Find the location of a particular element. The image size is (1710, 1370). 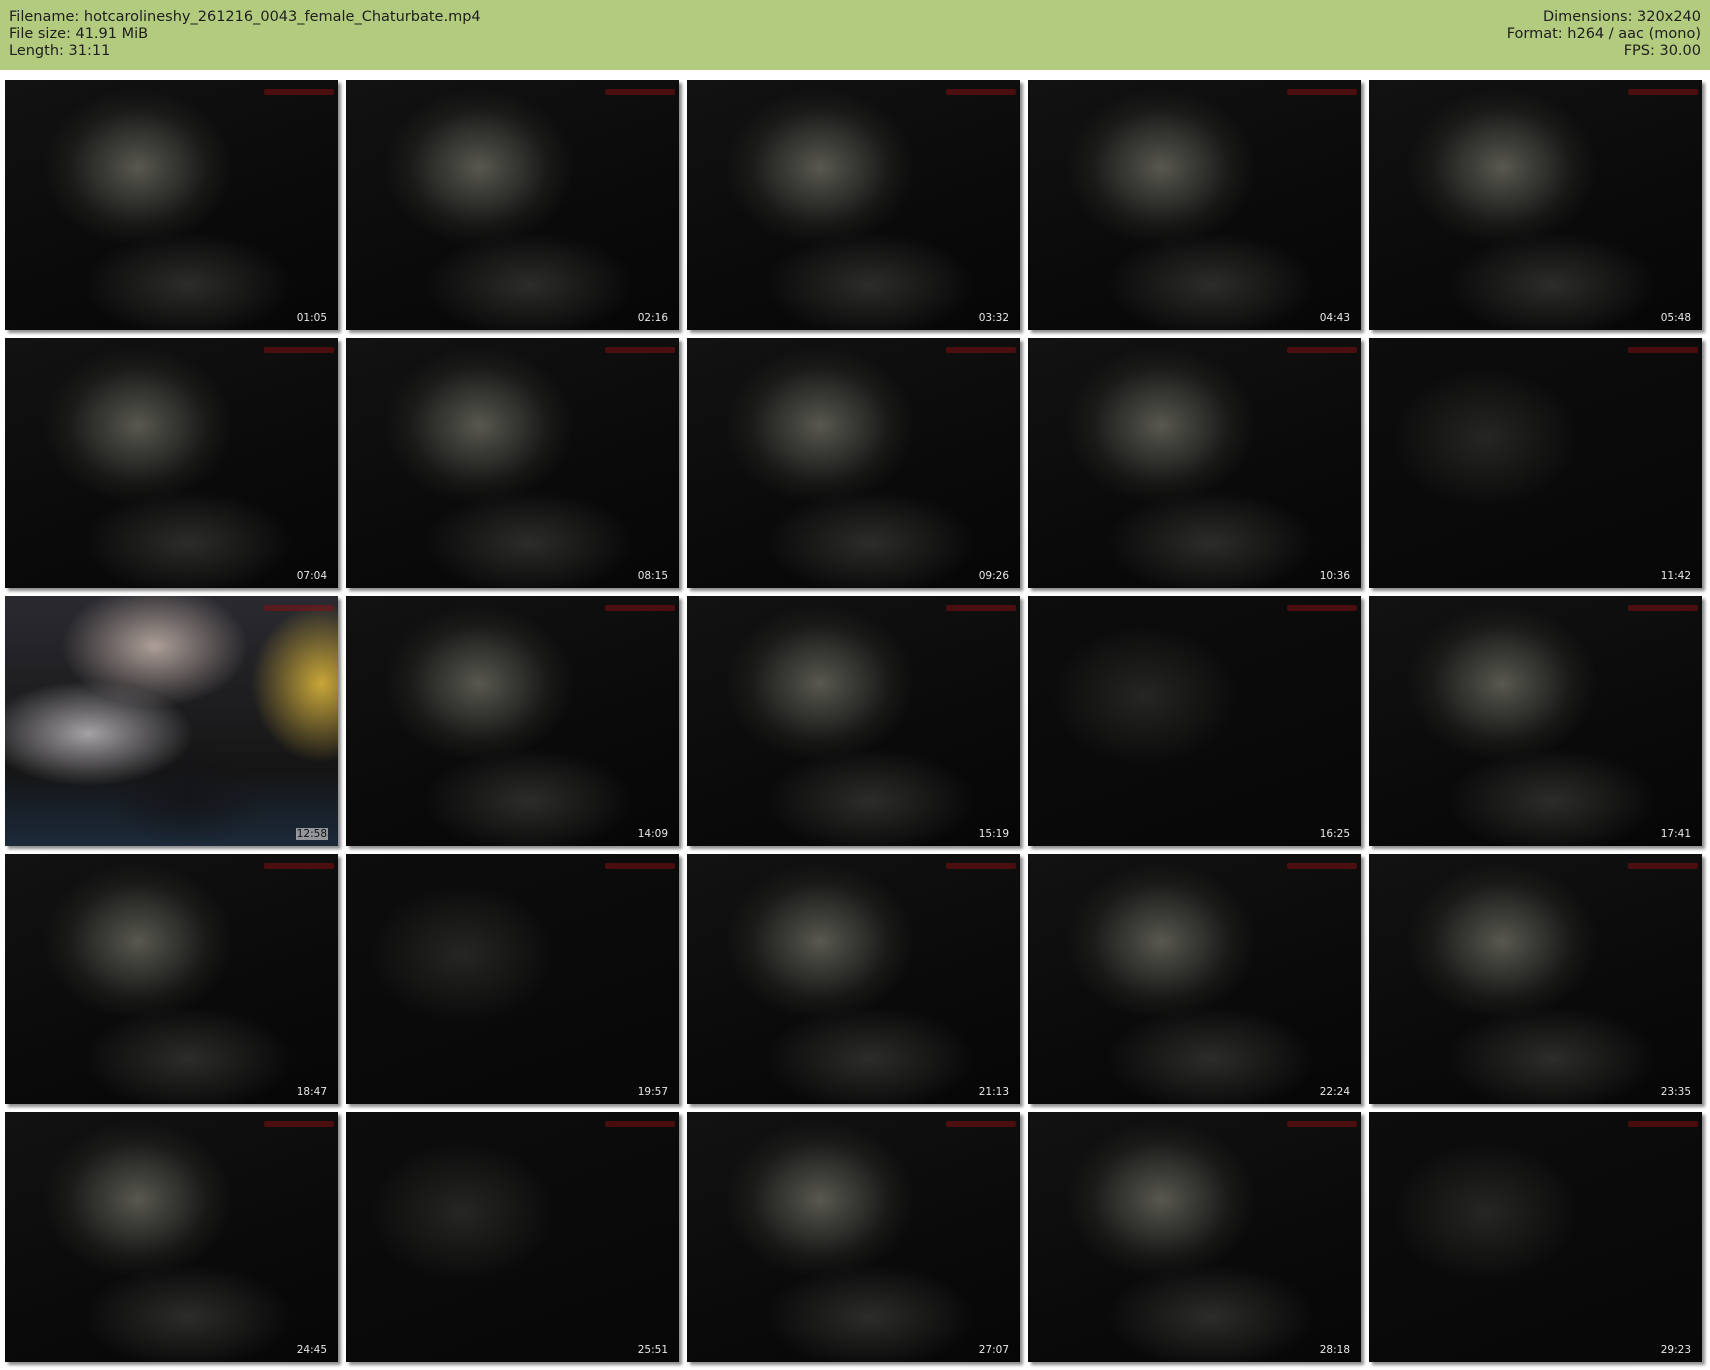

thumbnail-timestamp: 10:36 is located at coordinates (1334, 576).